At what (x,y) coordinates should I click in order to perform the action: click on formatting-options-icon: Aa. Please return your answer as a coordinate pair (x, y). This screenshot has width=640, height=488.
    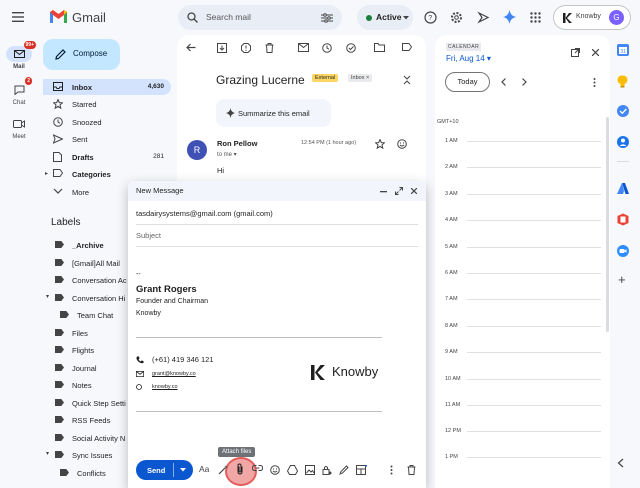
    Looking at the image, I should click on (204, 469).